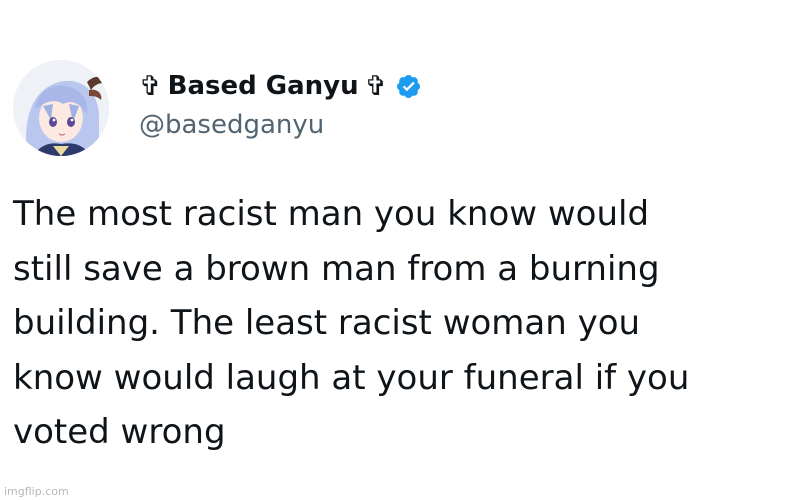 Image resolution: width=811 pixels, height=500 pixels. Describe the element at coordinates (351, 377) in the screenshot. I see `tweet-body-line: know would laugh at your funeral if you` at that location.